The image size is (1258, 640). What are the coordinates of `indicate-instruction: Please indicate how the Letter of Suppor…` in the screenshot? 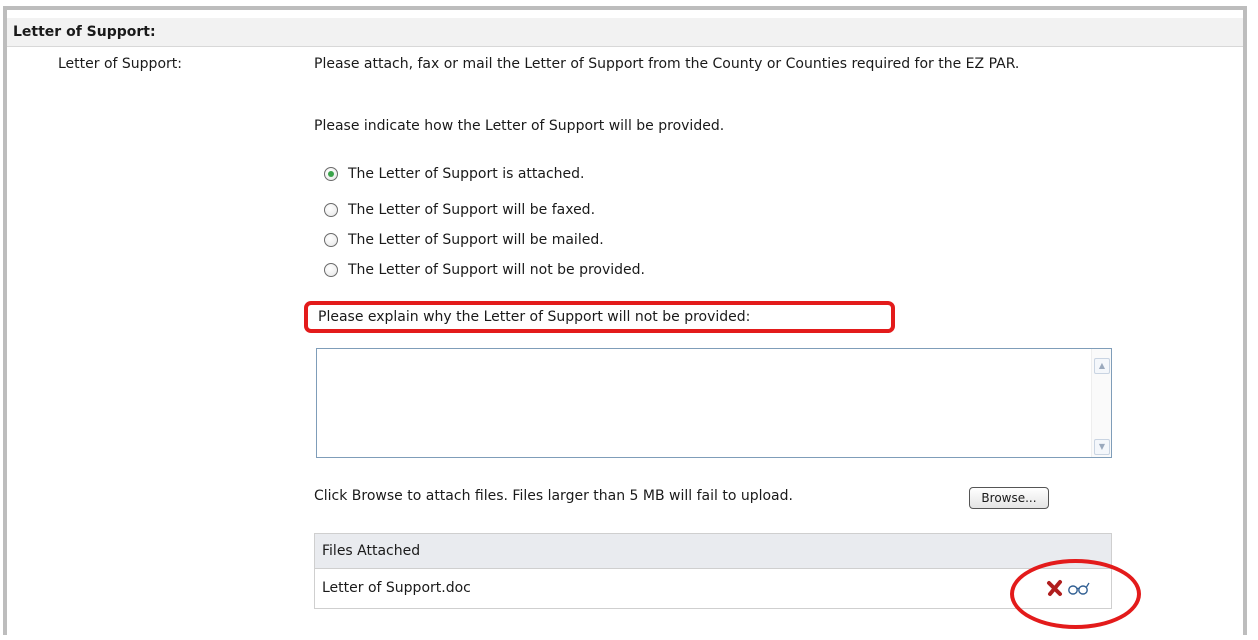 It's located at (519, 126).